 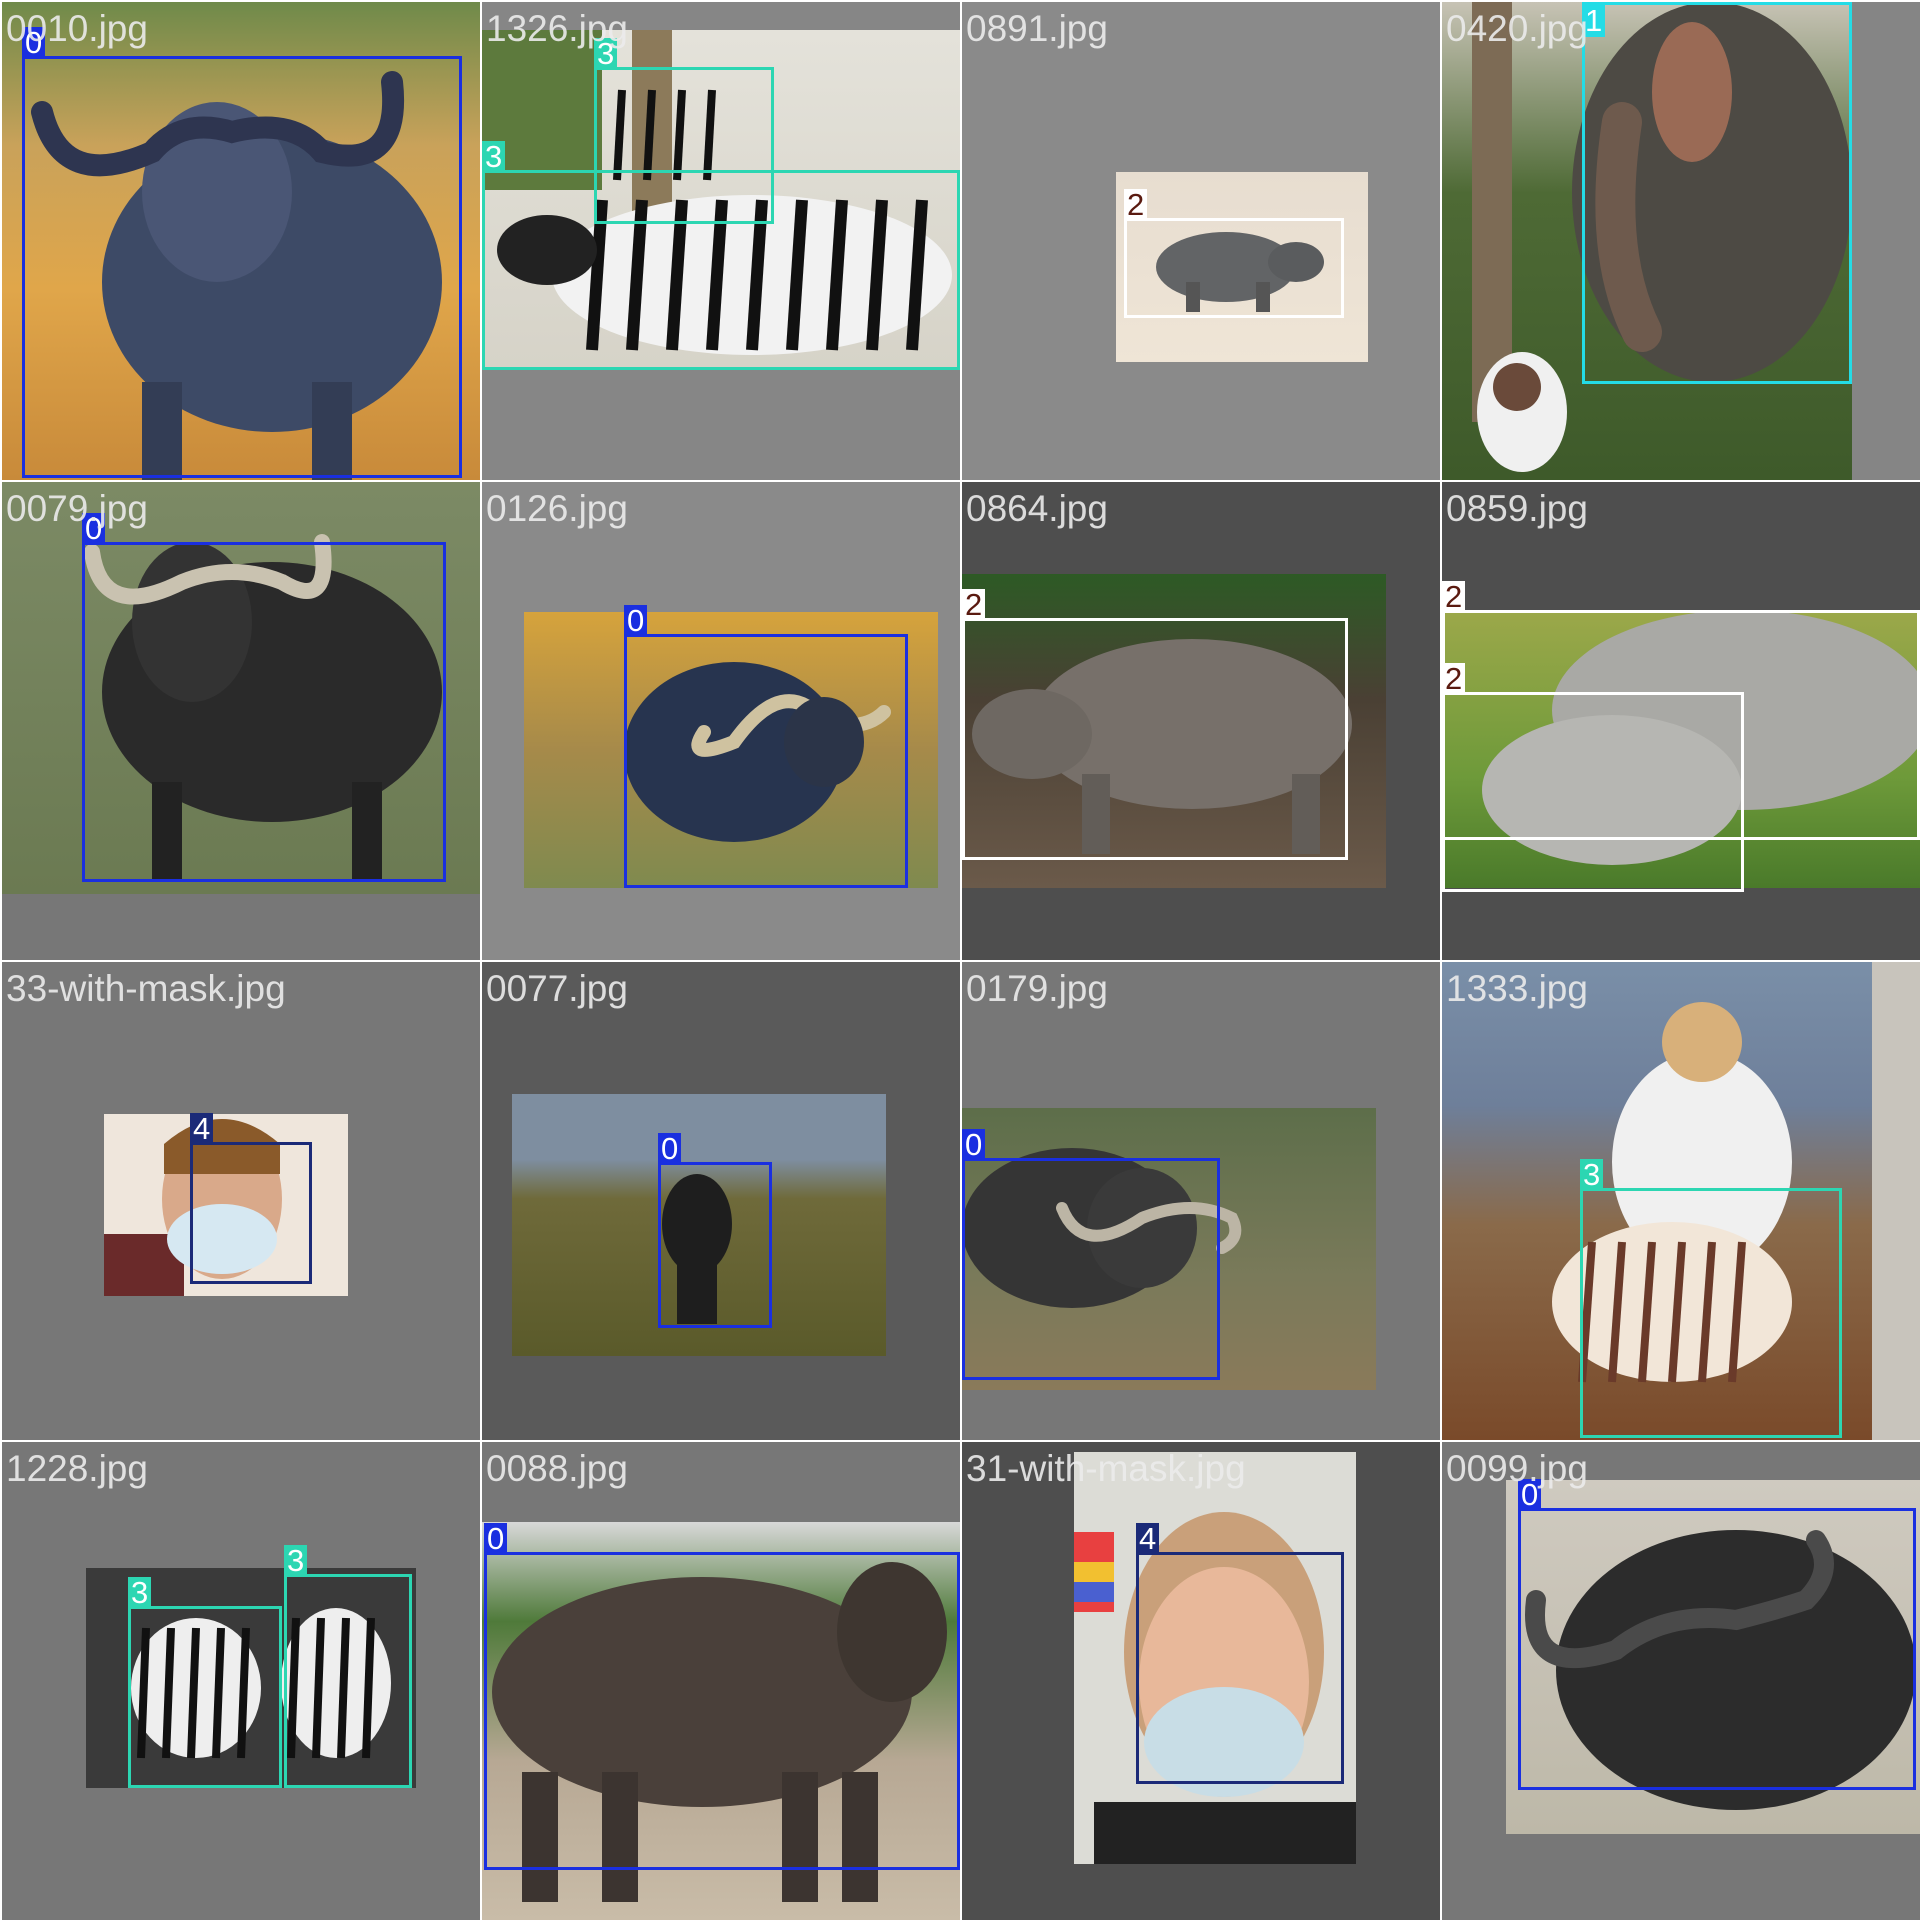 What do you see at coordinates (1037, 988) in the screenshot?
I see `filename-label: 0179.jpg` at bounding box center [1037, 988].